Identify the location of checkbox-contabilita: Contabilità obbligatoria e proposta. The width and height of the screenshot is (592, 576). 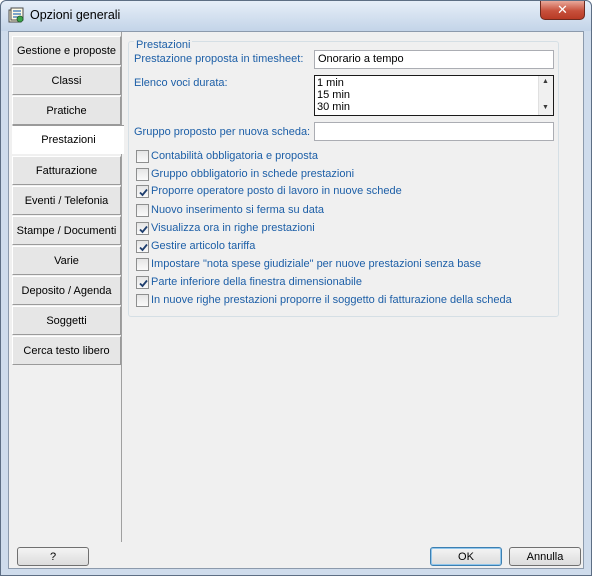
(227, 156).